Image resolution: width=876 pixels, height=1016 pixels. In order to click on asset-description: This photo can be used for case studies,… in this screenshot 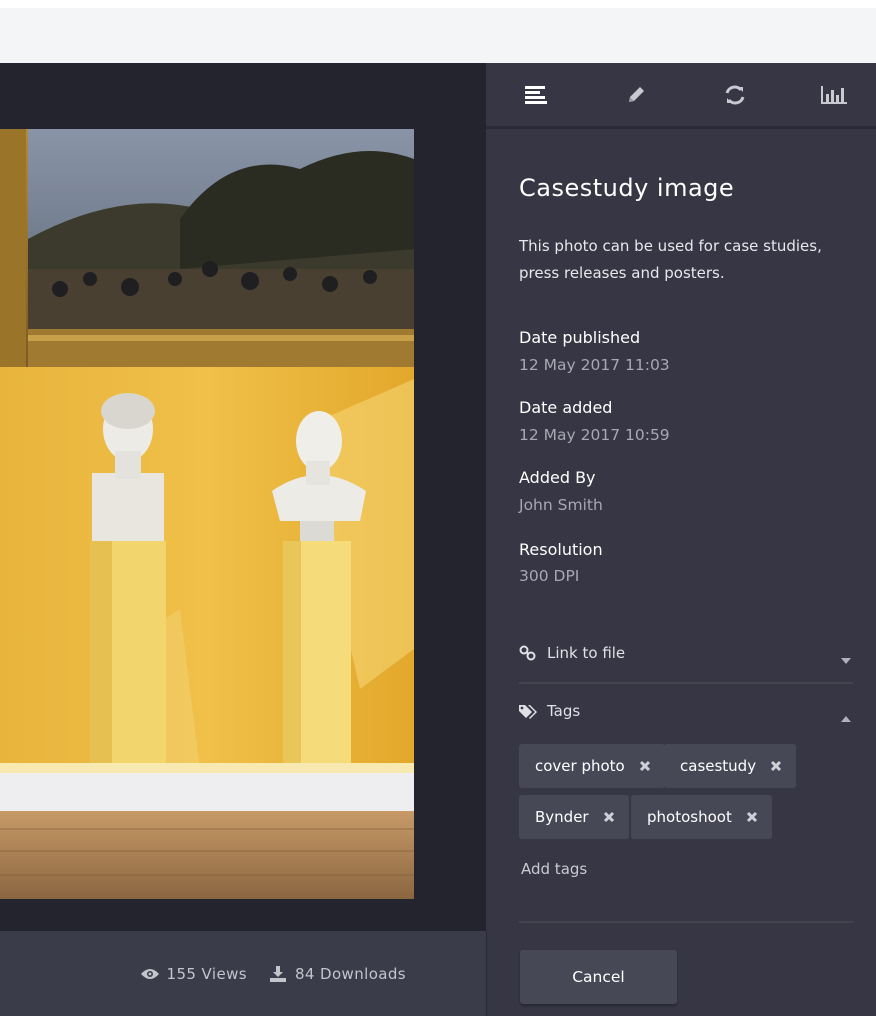, I will do `click(670, 259)`.